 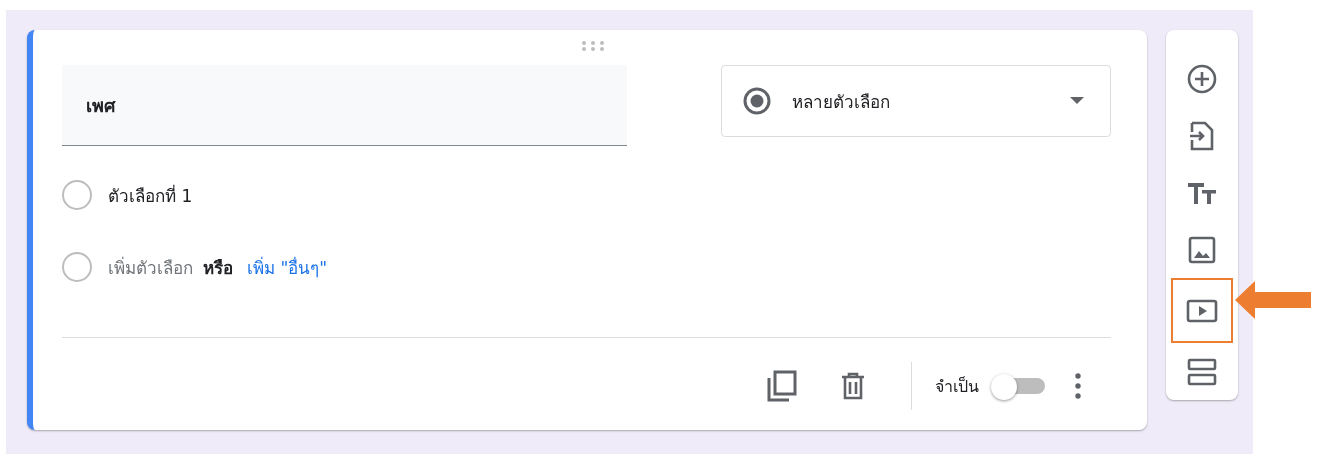 What do you see at coordinates (853, 386) in the screenshot?
I see `delete-icon` at bounding box center [853, 386].